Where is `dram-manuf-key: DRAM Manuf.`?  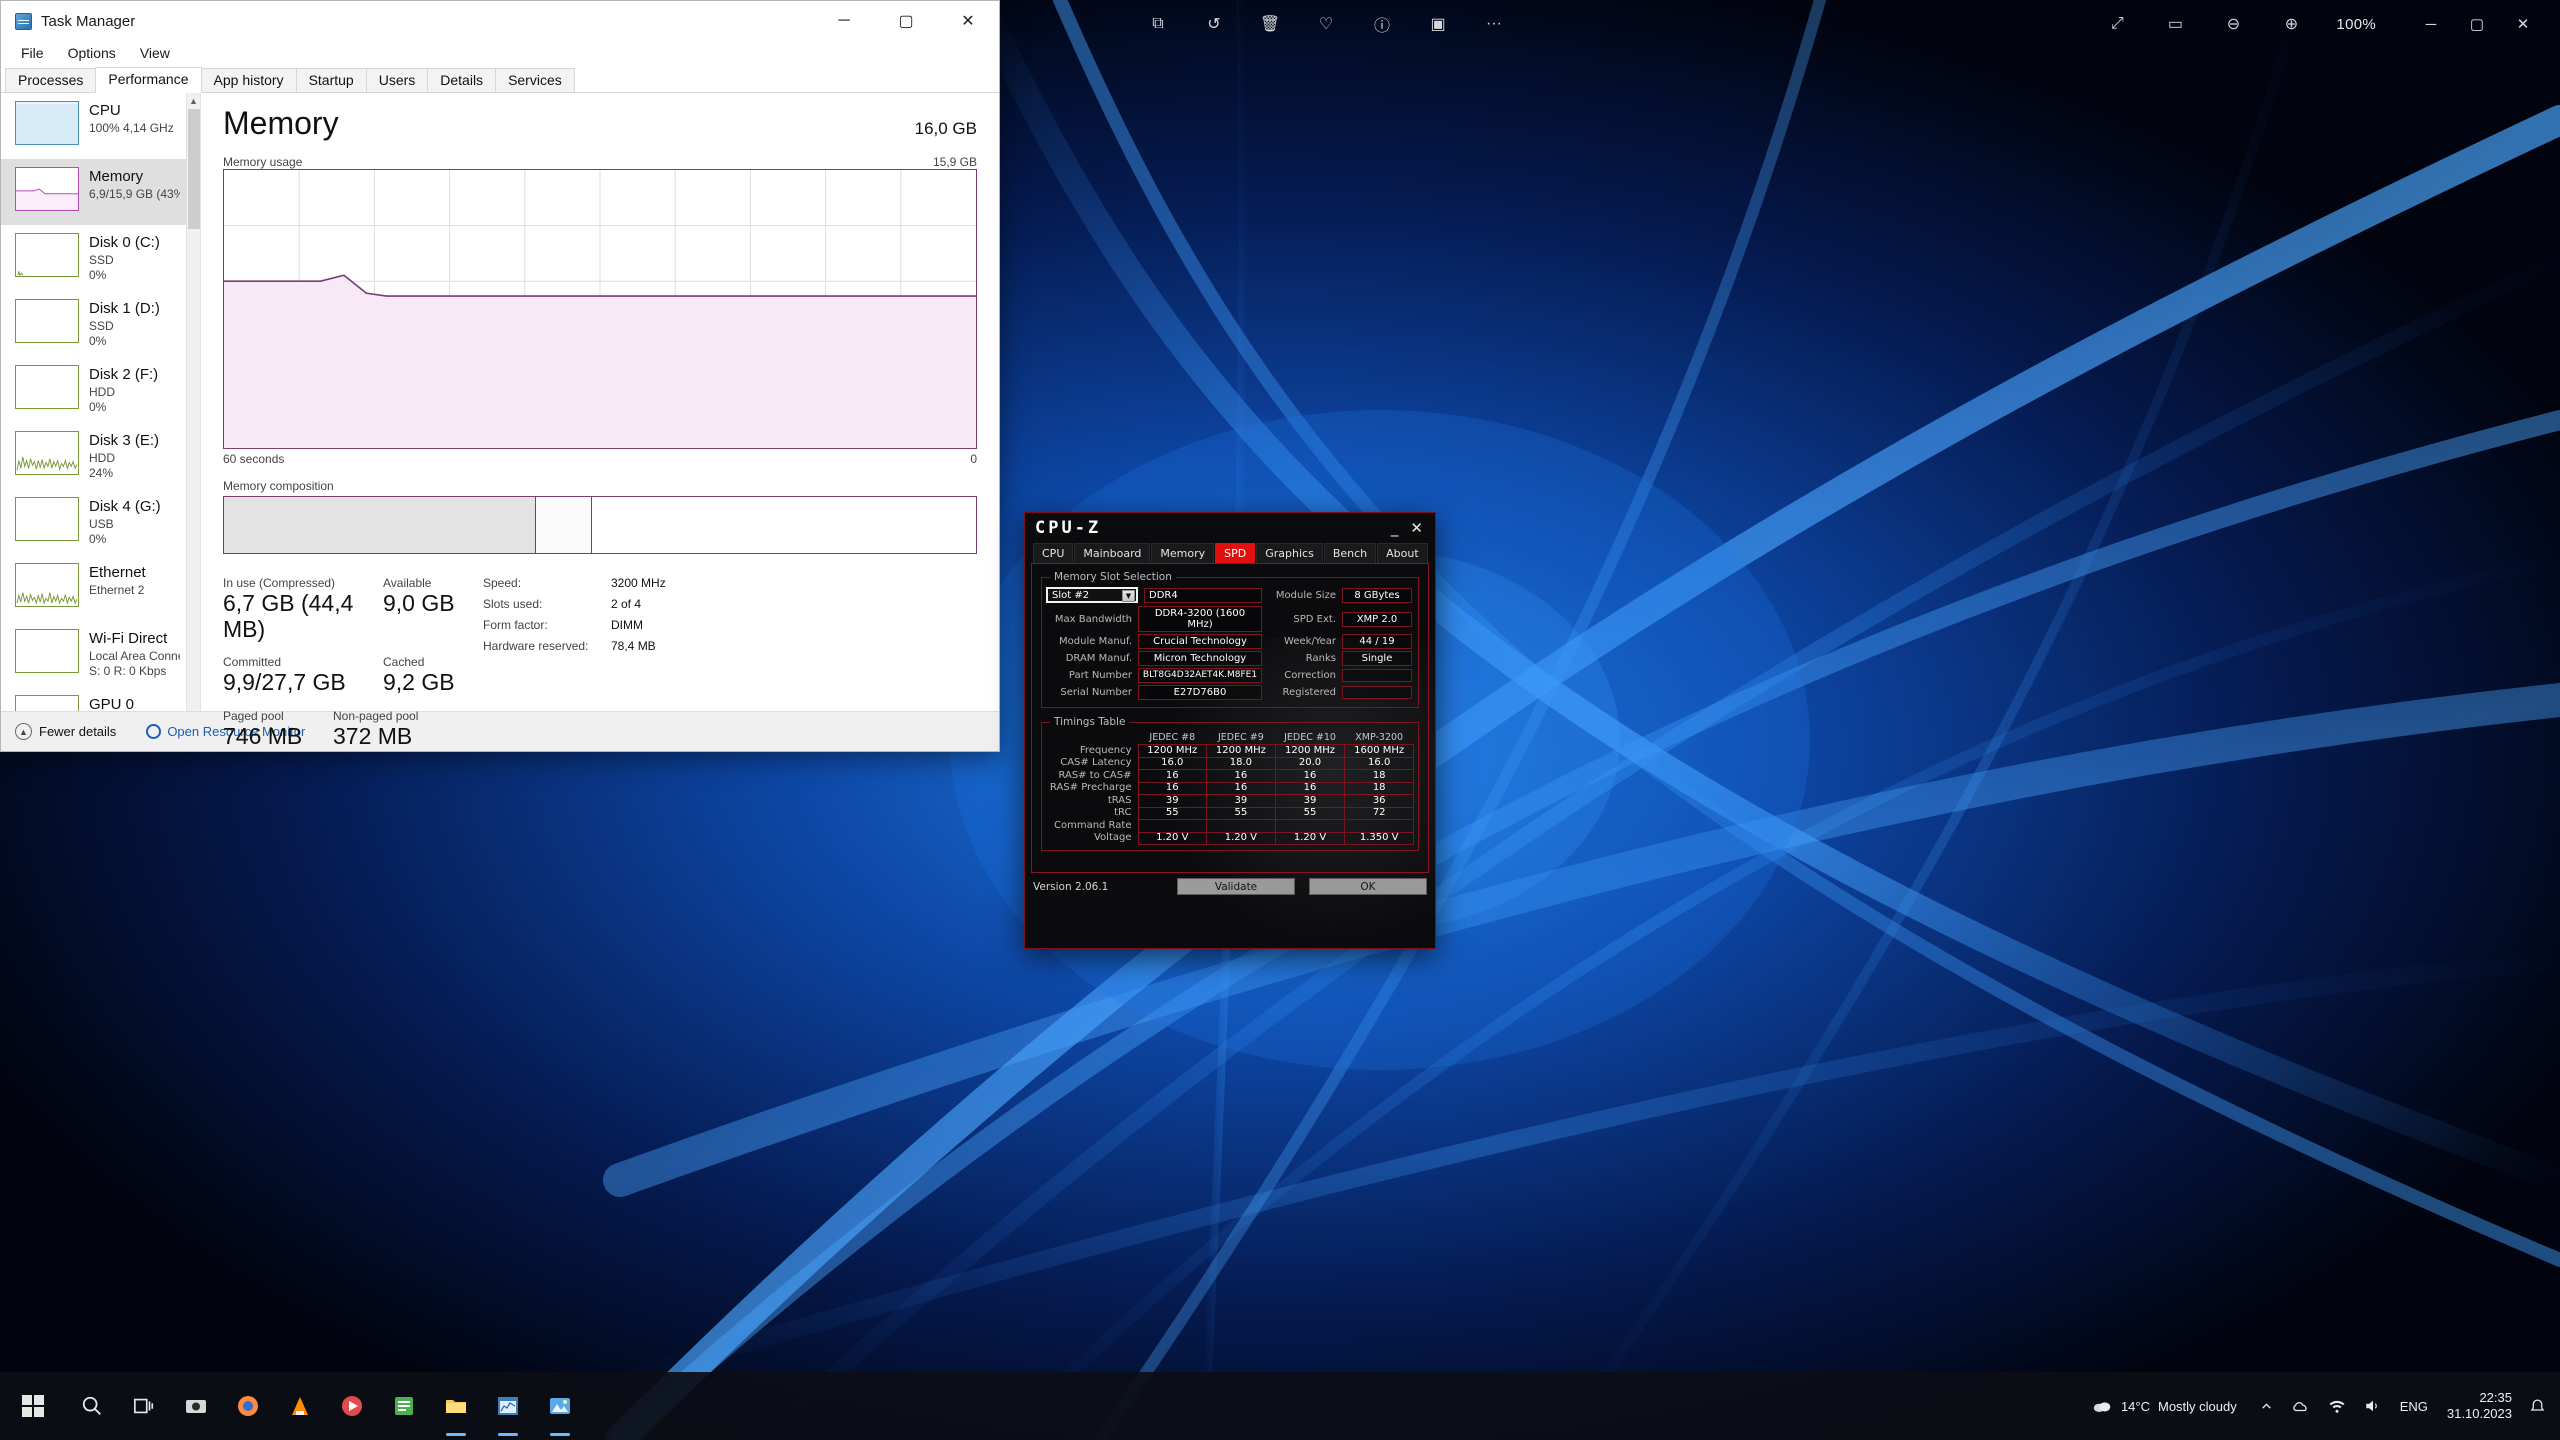
dram-manuf-key: DRAM Manuf. is located at coordinates (1098, 658).